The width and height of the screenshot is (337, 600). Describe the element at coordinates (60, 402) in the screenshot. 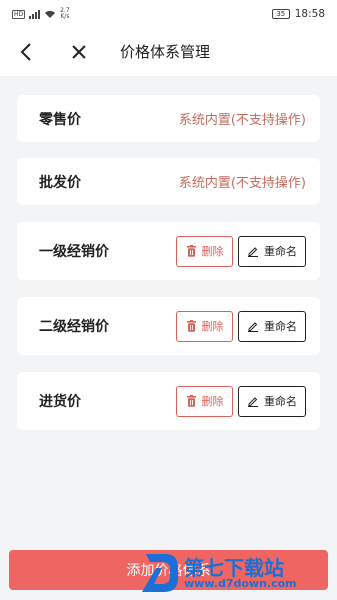

I see `price-item-name: 进货价` at that location.